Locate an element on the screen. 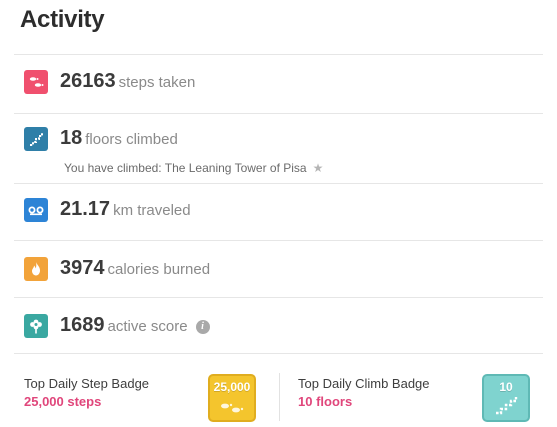  star-icon: ★ is located at coordinates (318, 168).